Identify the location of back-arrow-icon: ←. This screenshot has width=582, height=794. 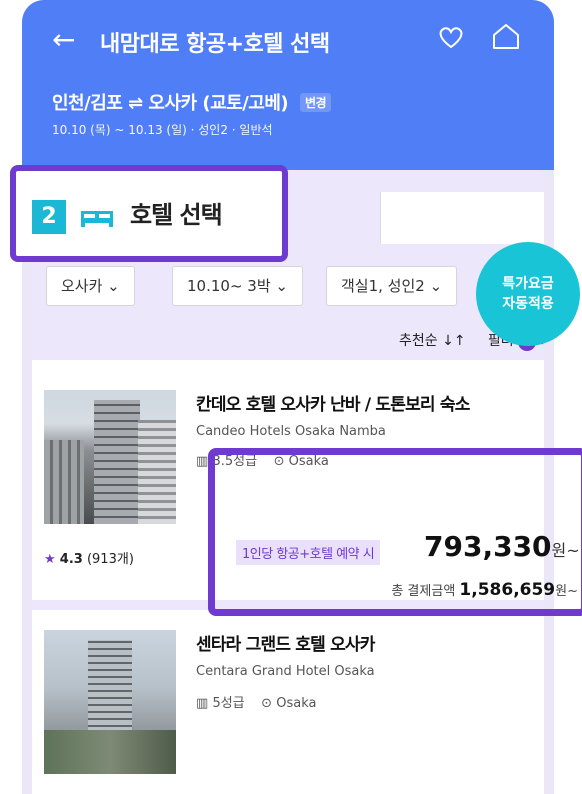
(63, 40).